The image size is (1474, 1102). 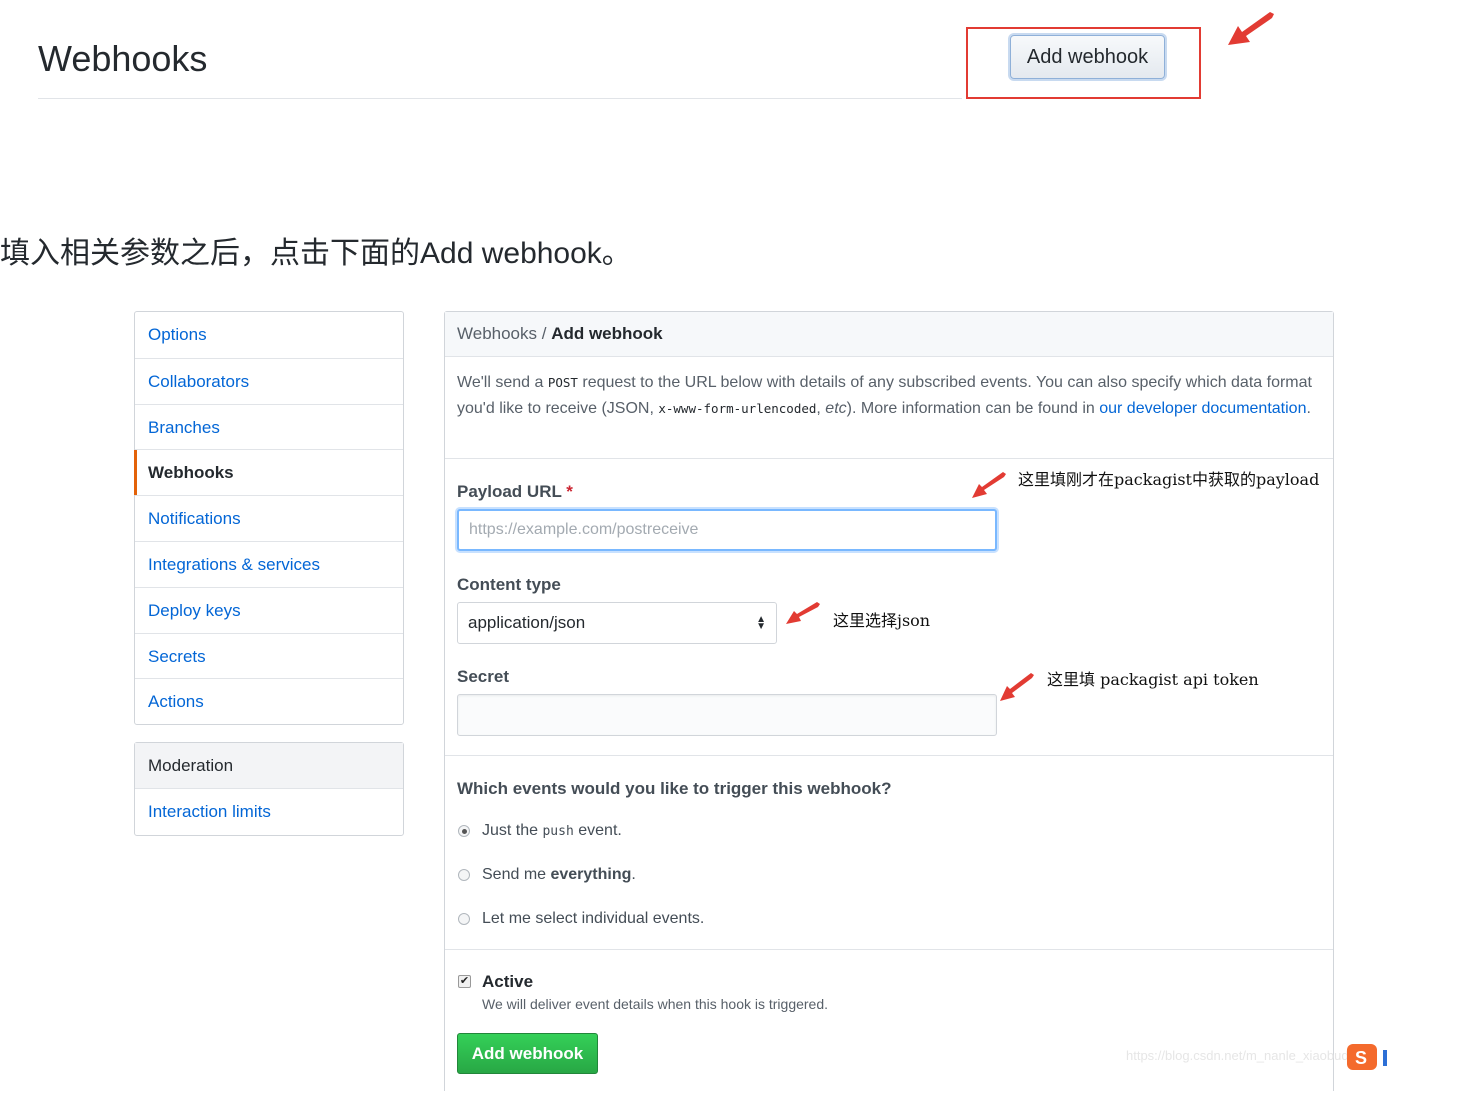 What do you see at coordinates (464, 831) in the screenshot?
I see `event-push-radio` at bounding box center [464, 831].